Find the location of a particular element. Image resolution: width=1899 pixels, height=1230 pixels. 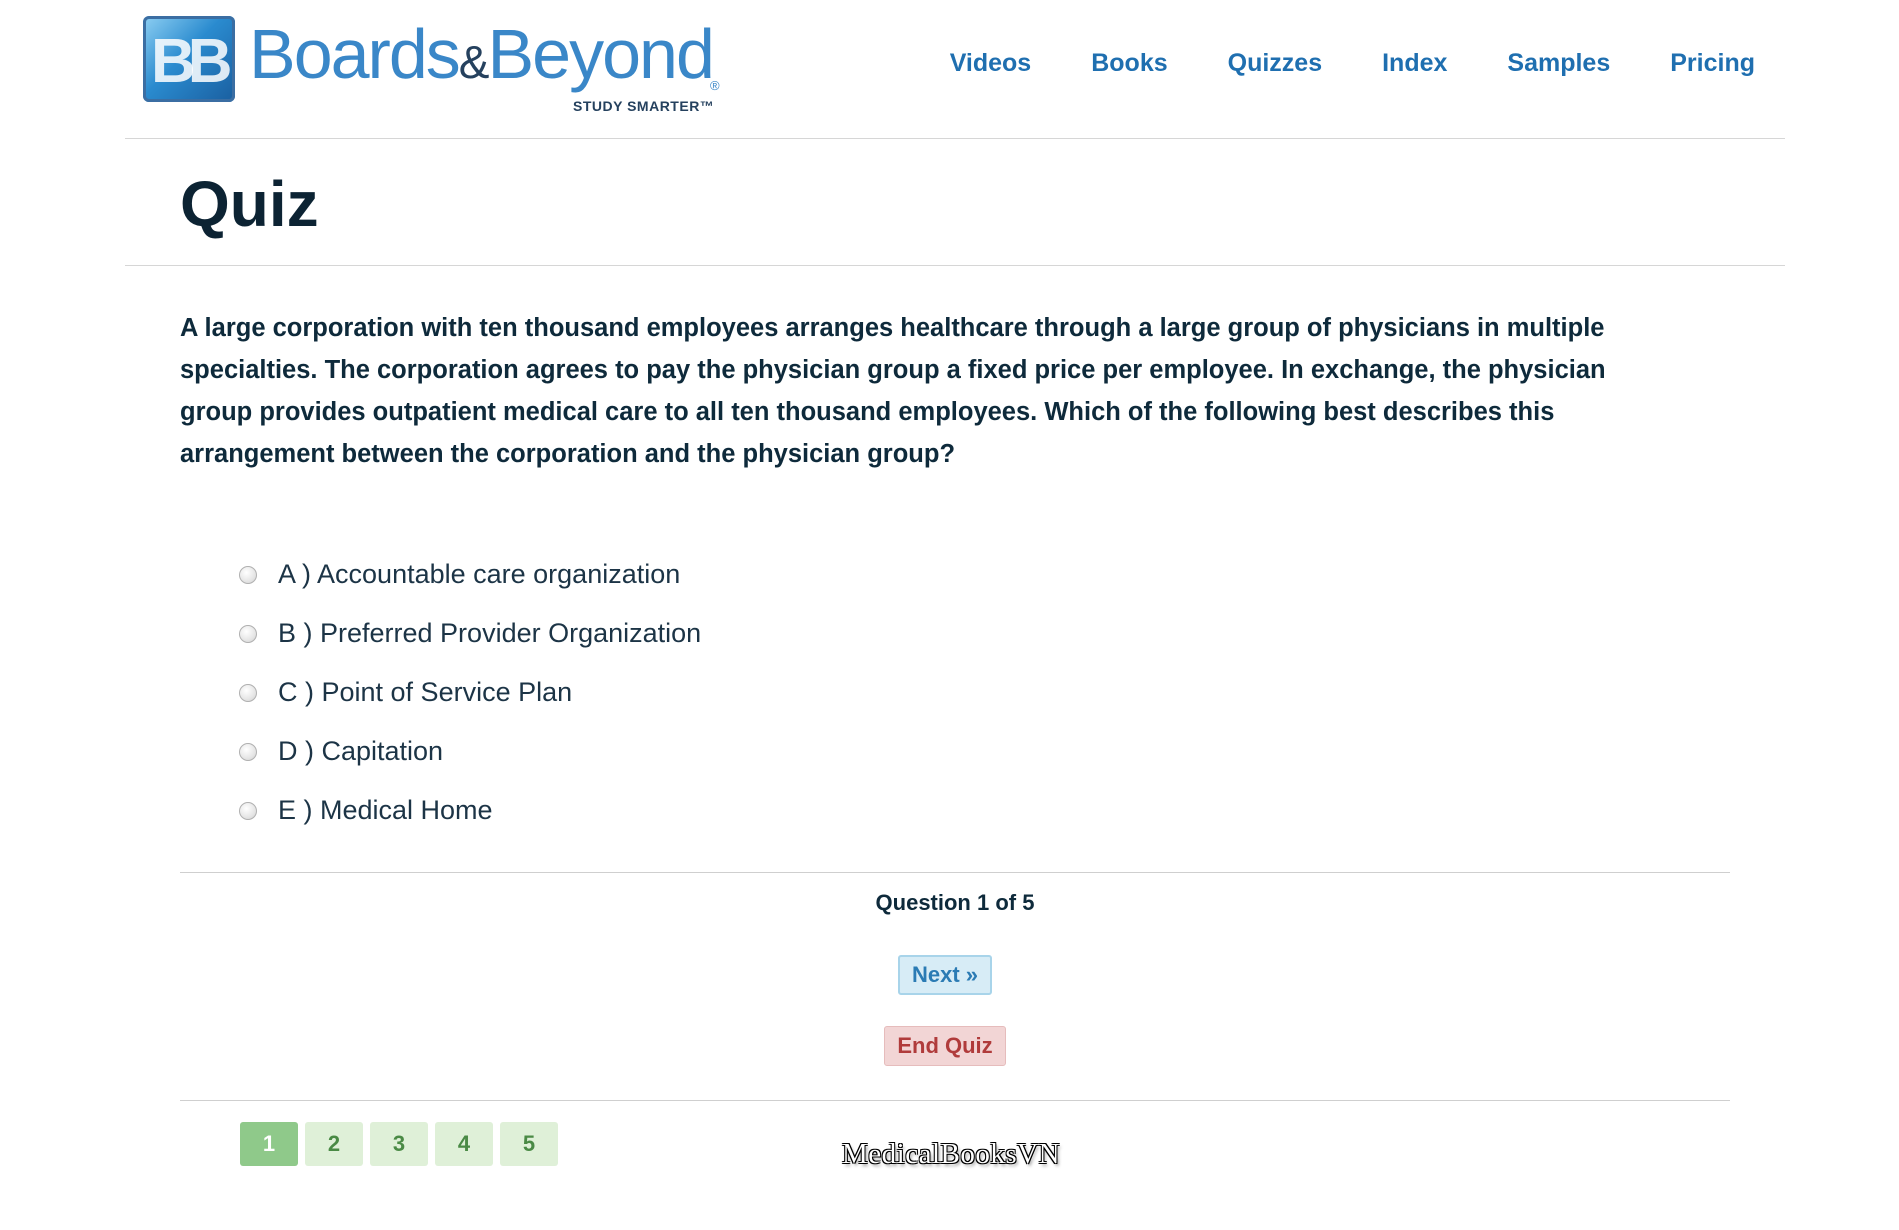

divider-top is located at coordinates (955, 872).